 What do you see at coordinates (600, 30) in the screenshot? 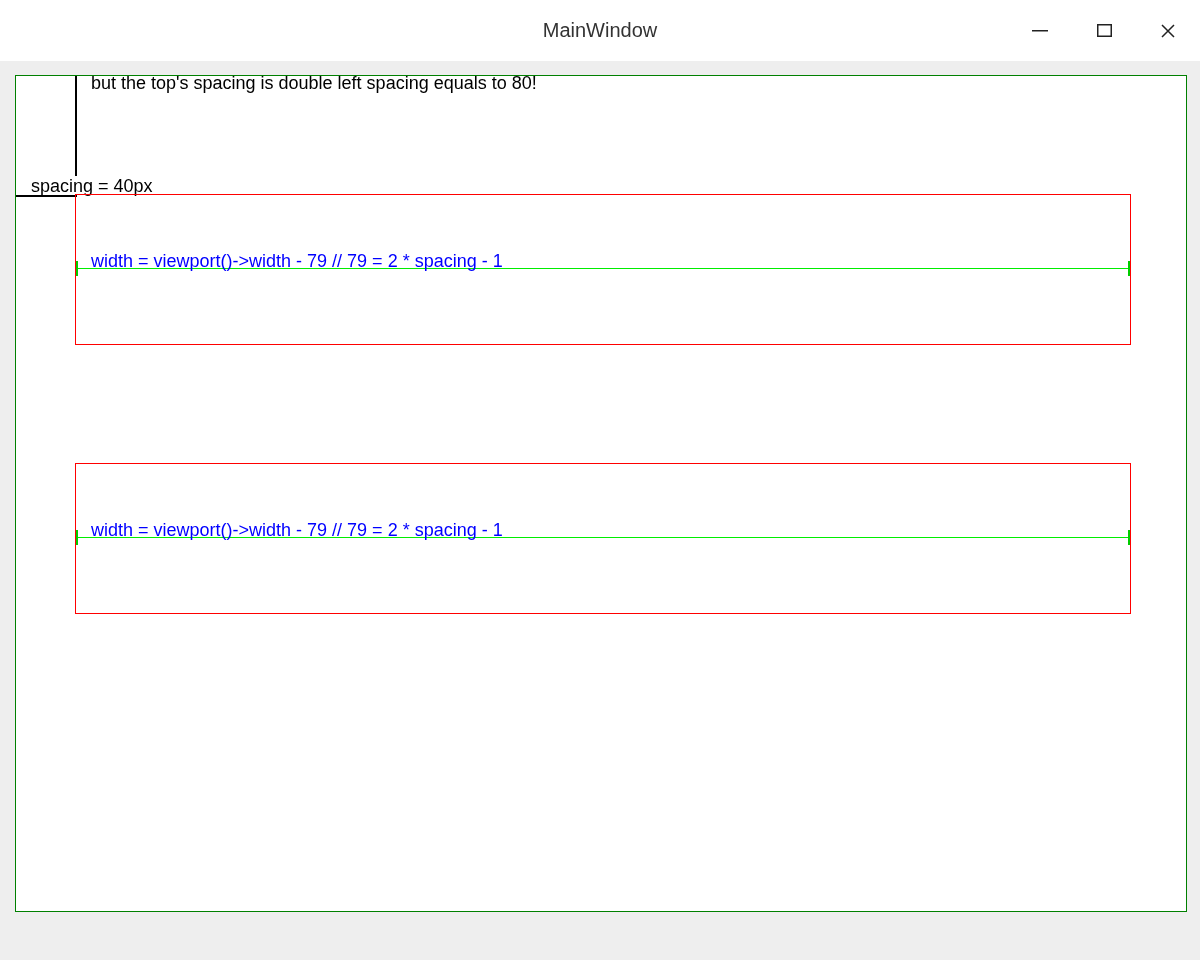
I see `window-title: MainWindow` at bounding box center [600, 30].